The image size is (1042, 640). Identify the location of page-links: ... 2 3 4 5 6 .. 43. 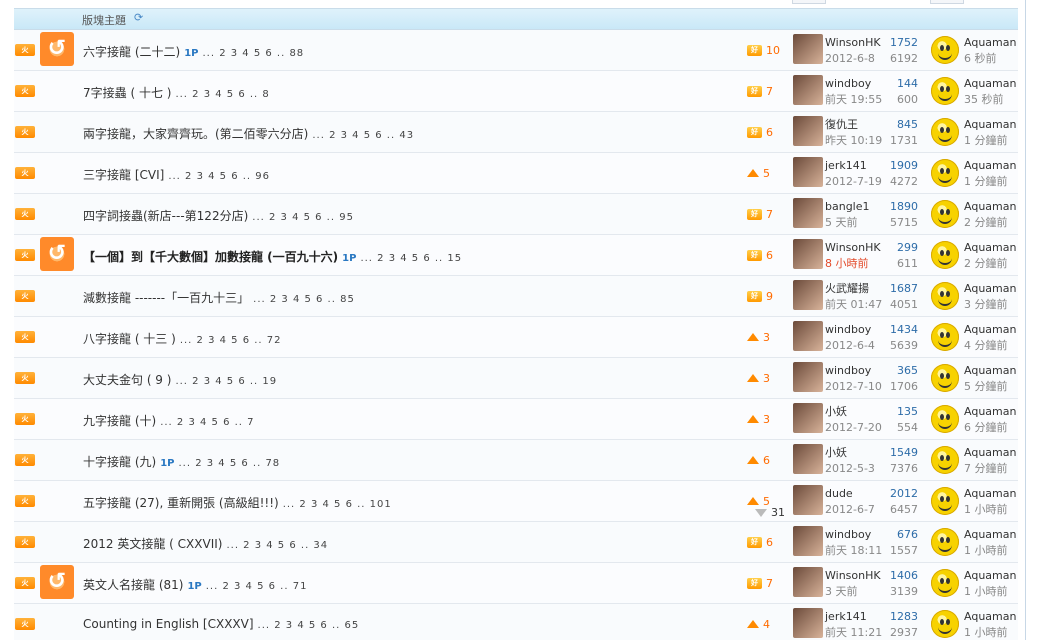
(363, 135).